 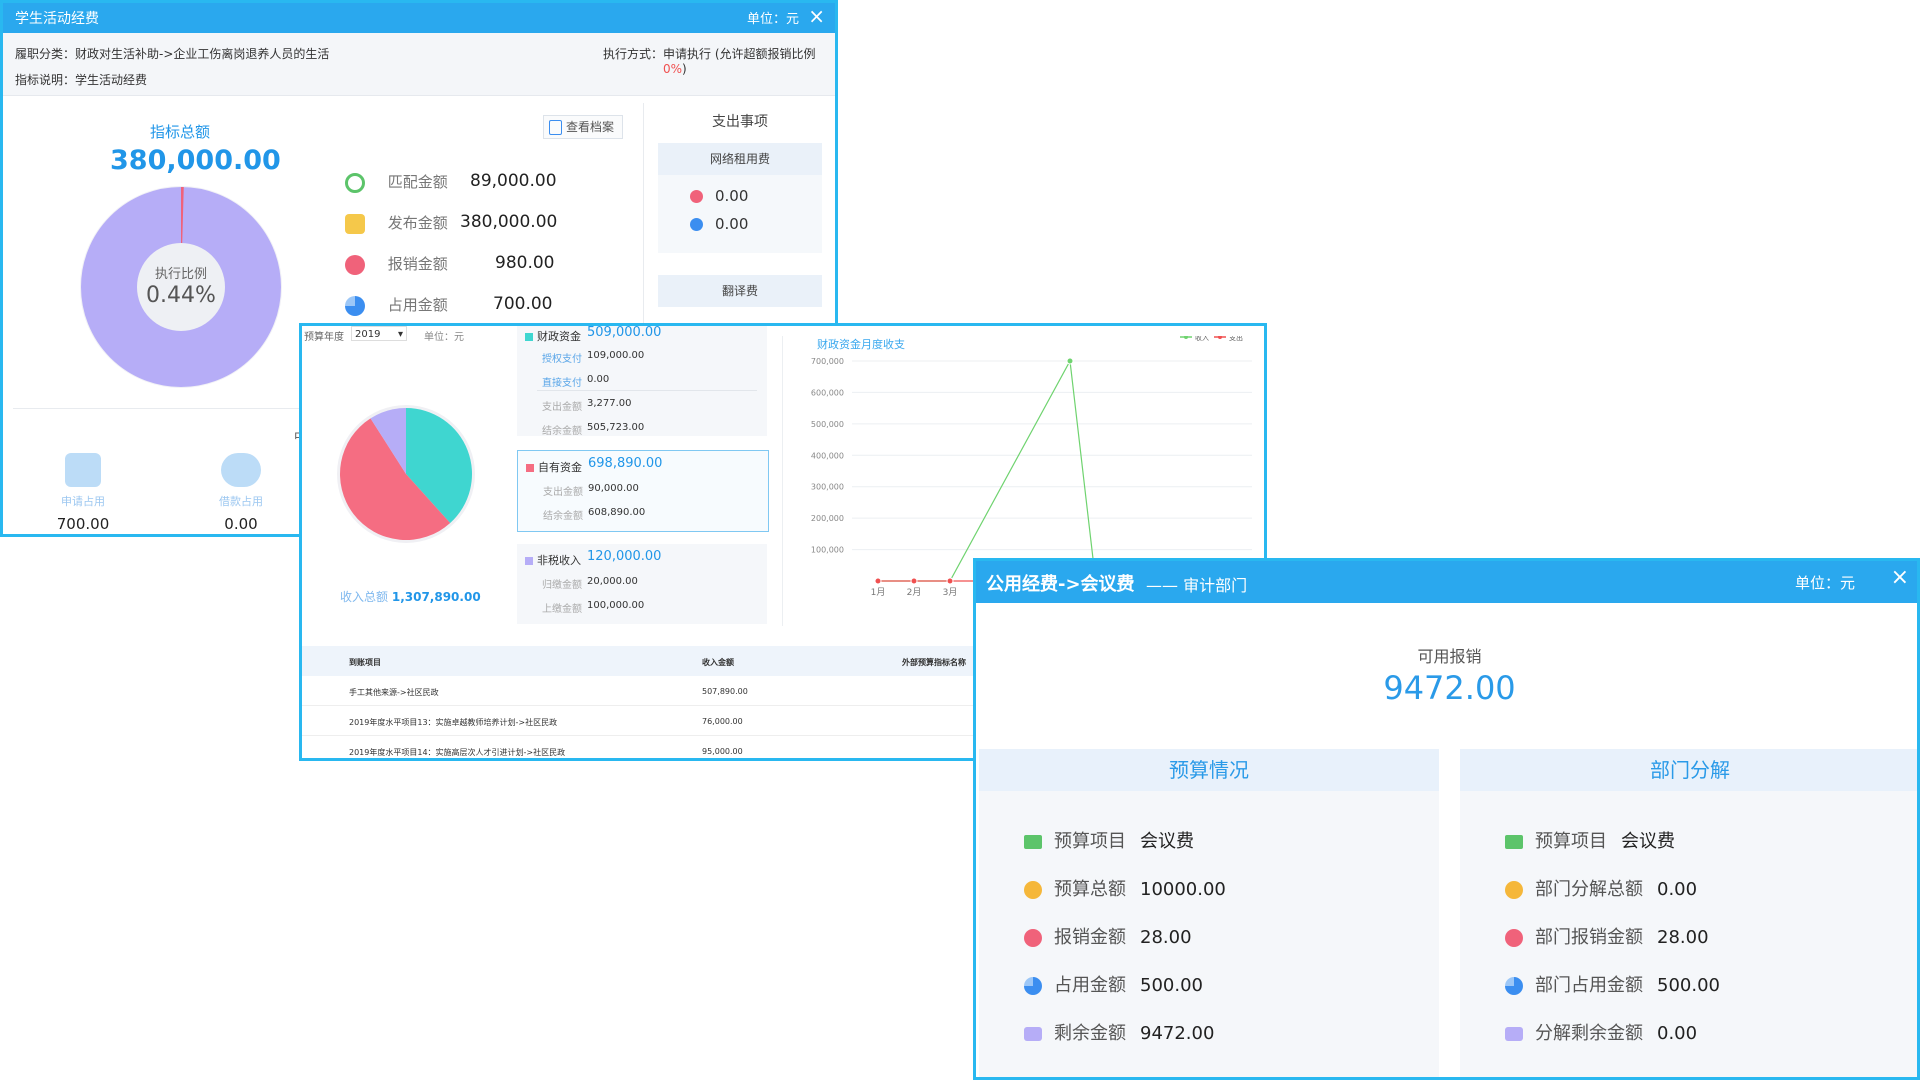 What do you see at coordinates (83, 470) in the screenshot?
I see `apply-icon` at bounding box center [83, 470].